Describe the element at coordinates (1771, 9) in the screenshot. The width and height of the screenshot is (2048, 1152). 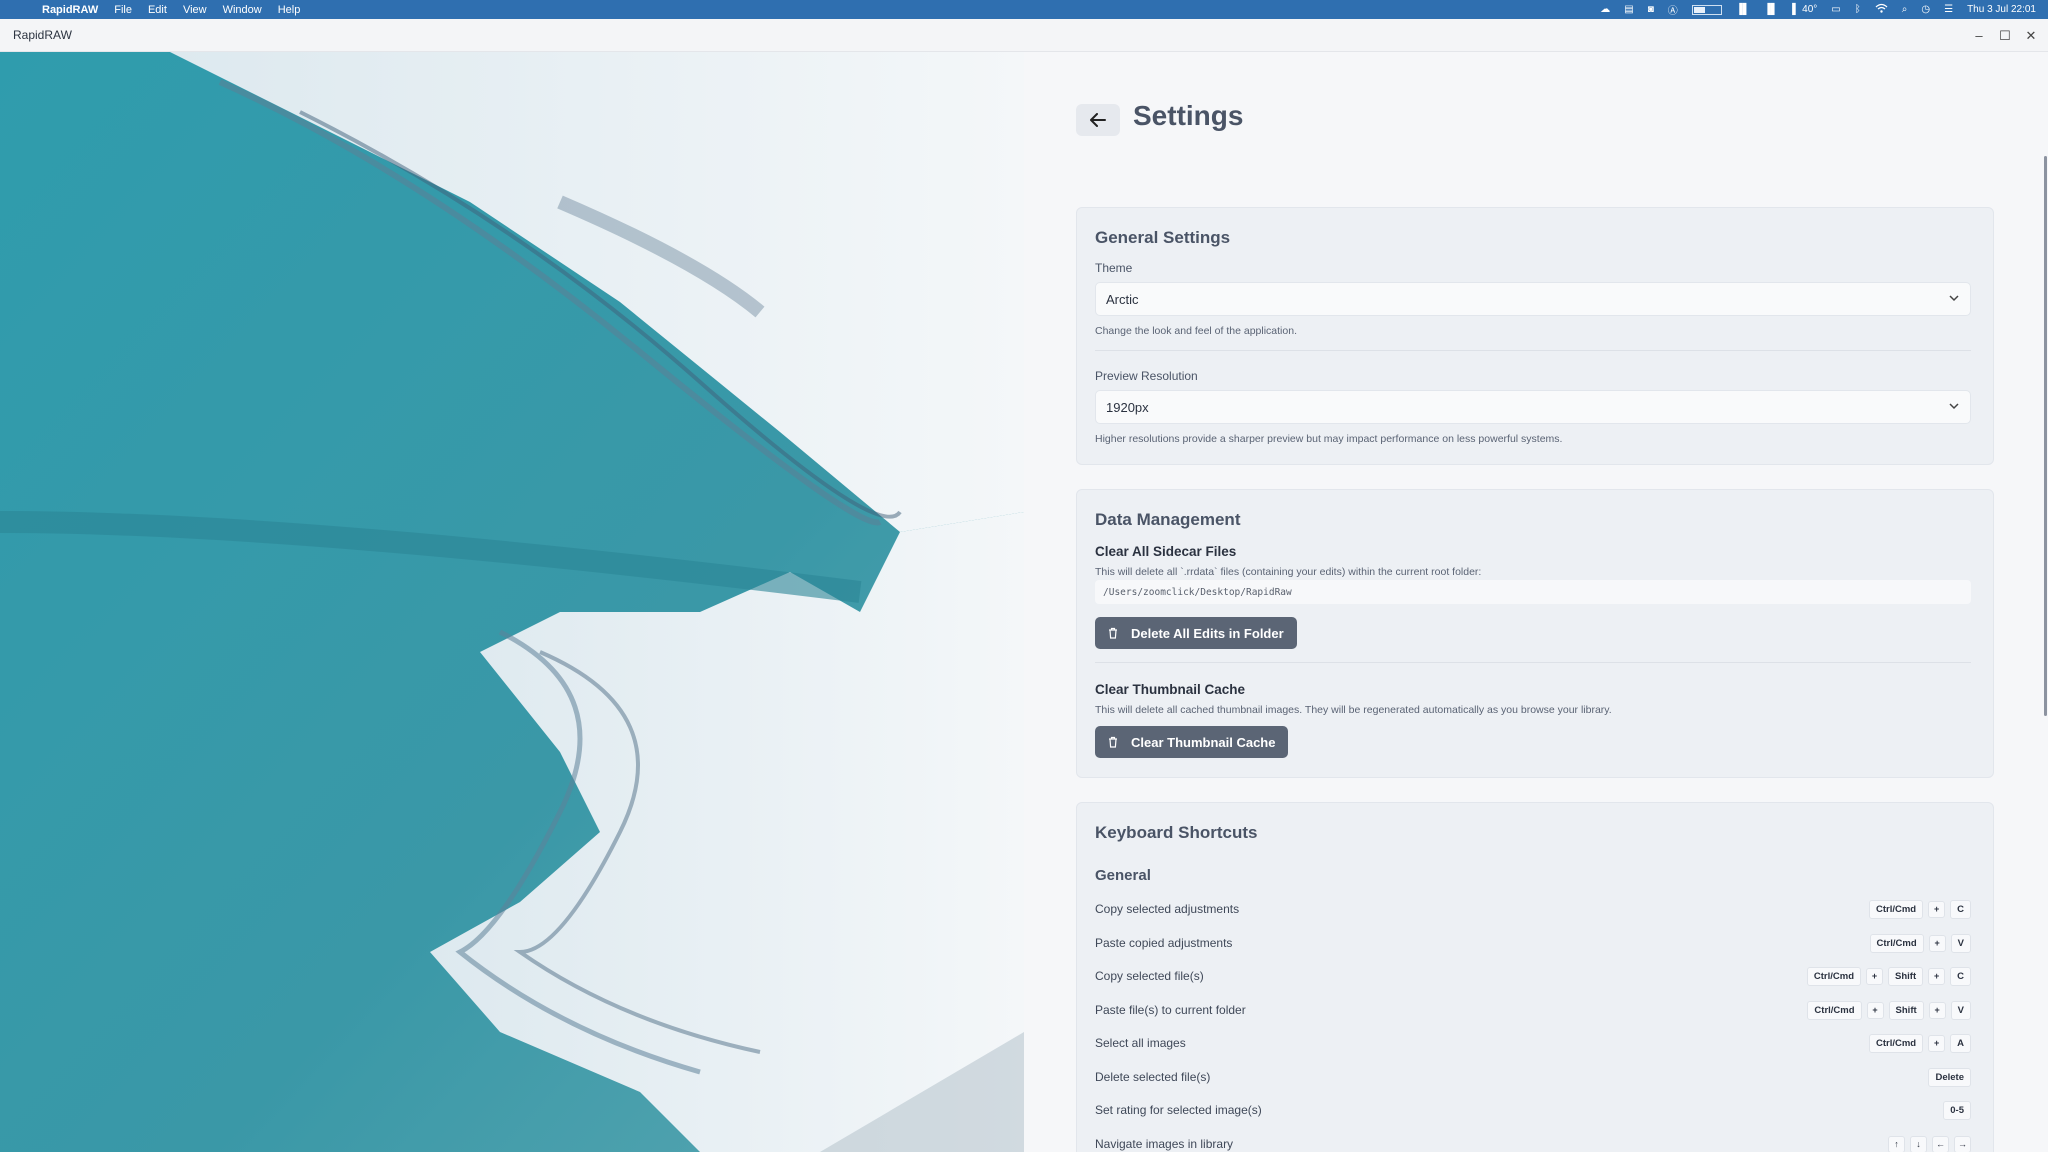
I see `gpu-meter-icon: ▐▌` at that location.